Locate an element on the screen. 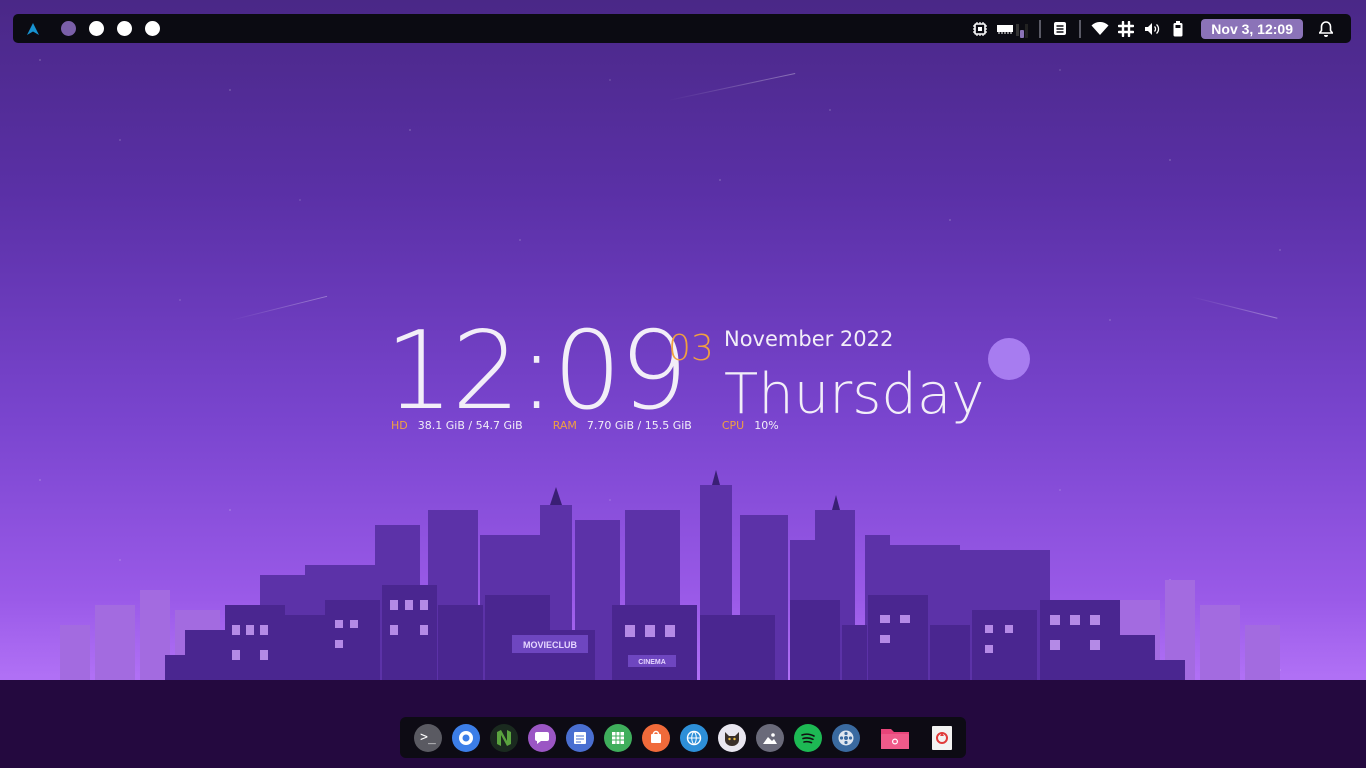 This screenshot has height=768, width=1366. movieclub-sign: MOVIECLUB is located at coordinates (550, 645).